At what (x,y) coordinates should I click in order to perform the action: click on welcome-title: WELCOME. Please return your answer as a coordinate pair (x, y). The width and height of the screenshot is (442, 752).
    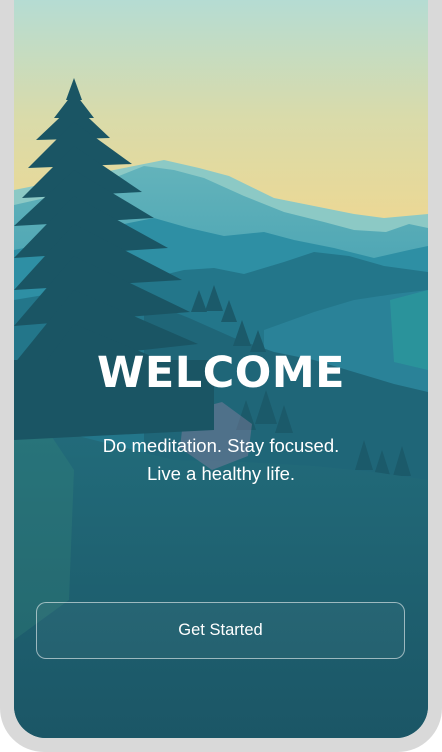
    Looking at the image, I should click on (221, 373).